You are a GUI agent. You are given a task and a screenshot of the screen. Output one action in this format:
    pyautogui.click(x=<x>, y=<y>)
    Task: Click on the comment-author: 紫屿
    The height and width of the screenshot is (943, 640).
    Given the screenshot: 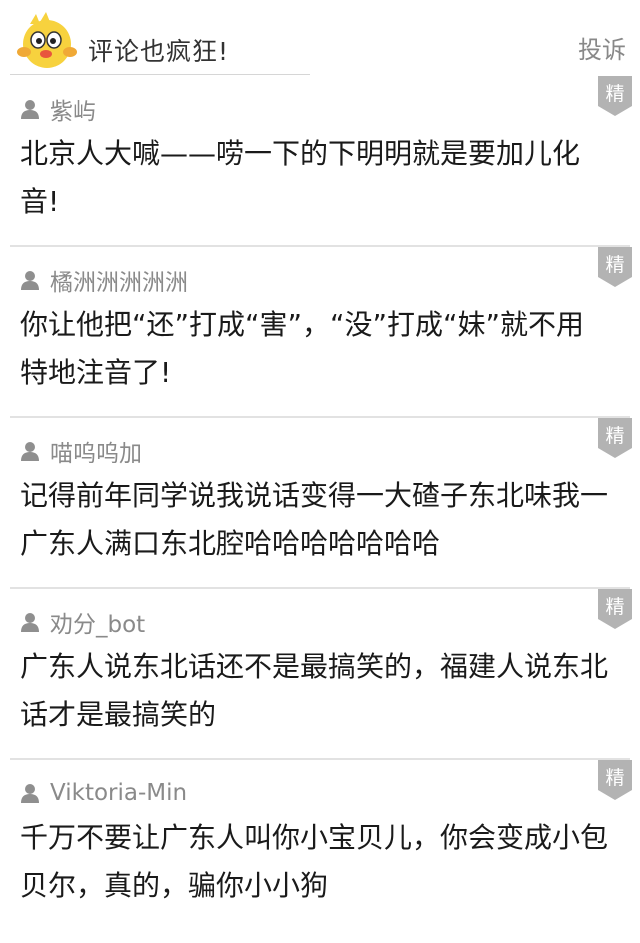 What is the action you would take?
    pyautogui.click(x=58, y=109)
    